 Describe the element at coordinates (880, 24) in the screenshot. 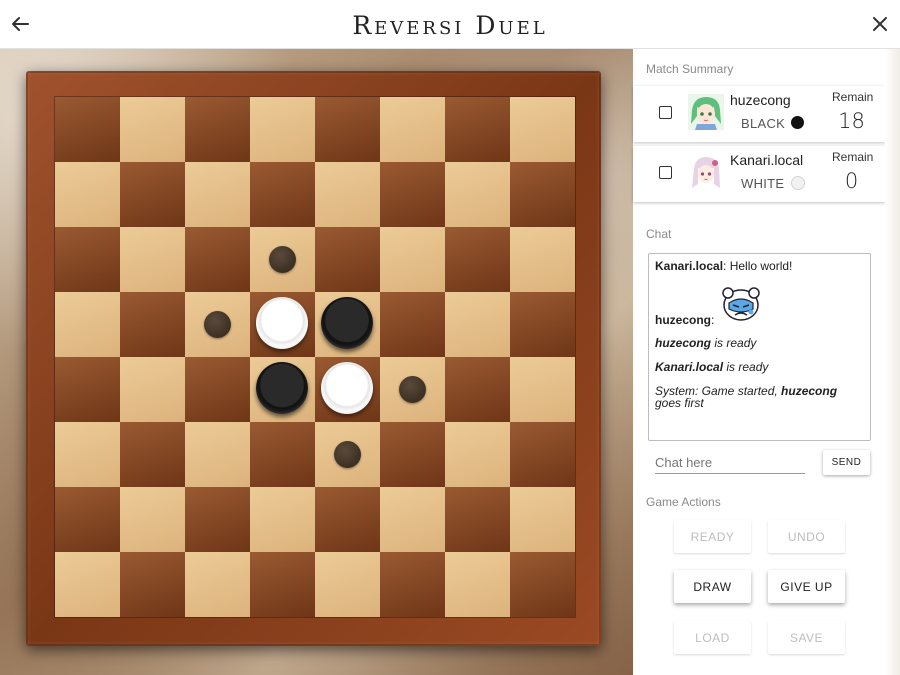

I see `close-icon` at that location.